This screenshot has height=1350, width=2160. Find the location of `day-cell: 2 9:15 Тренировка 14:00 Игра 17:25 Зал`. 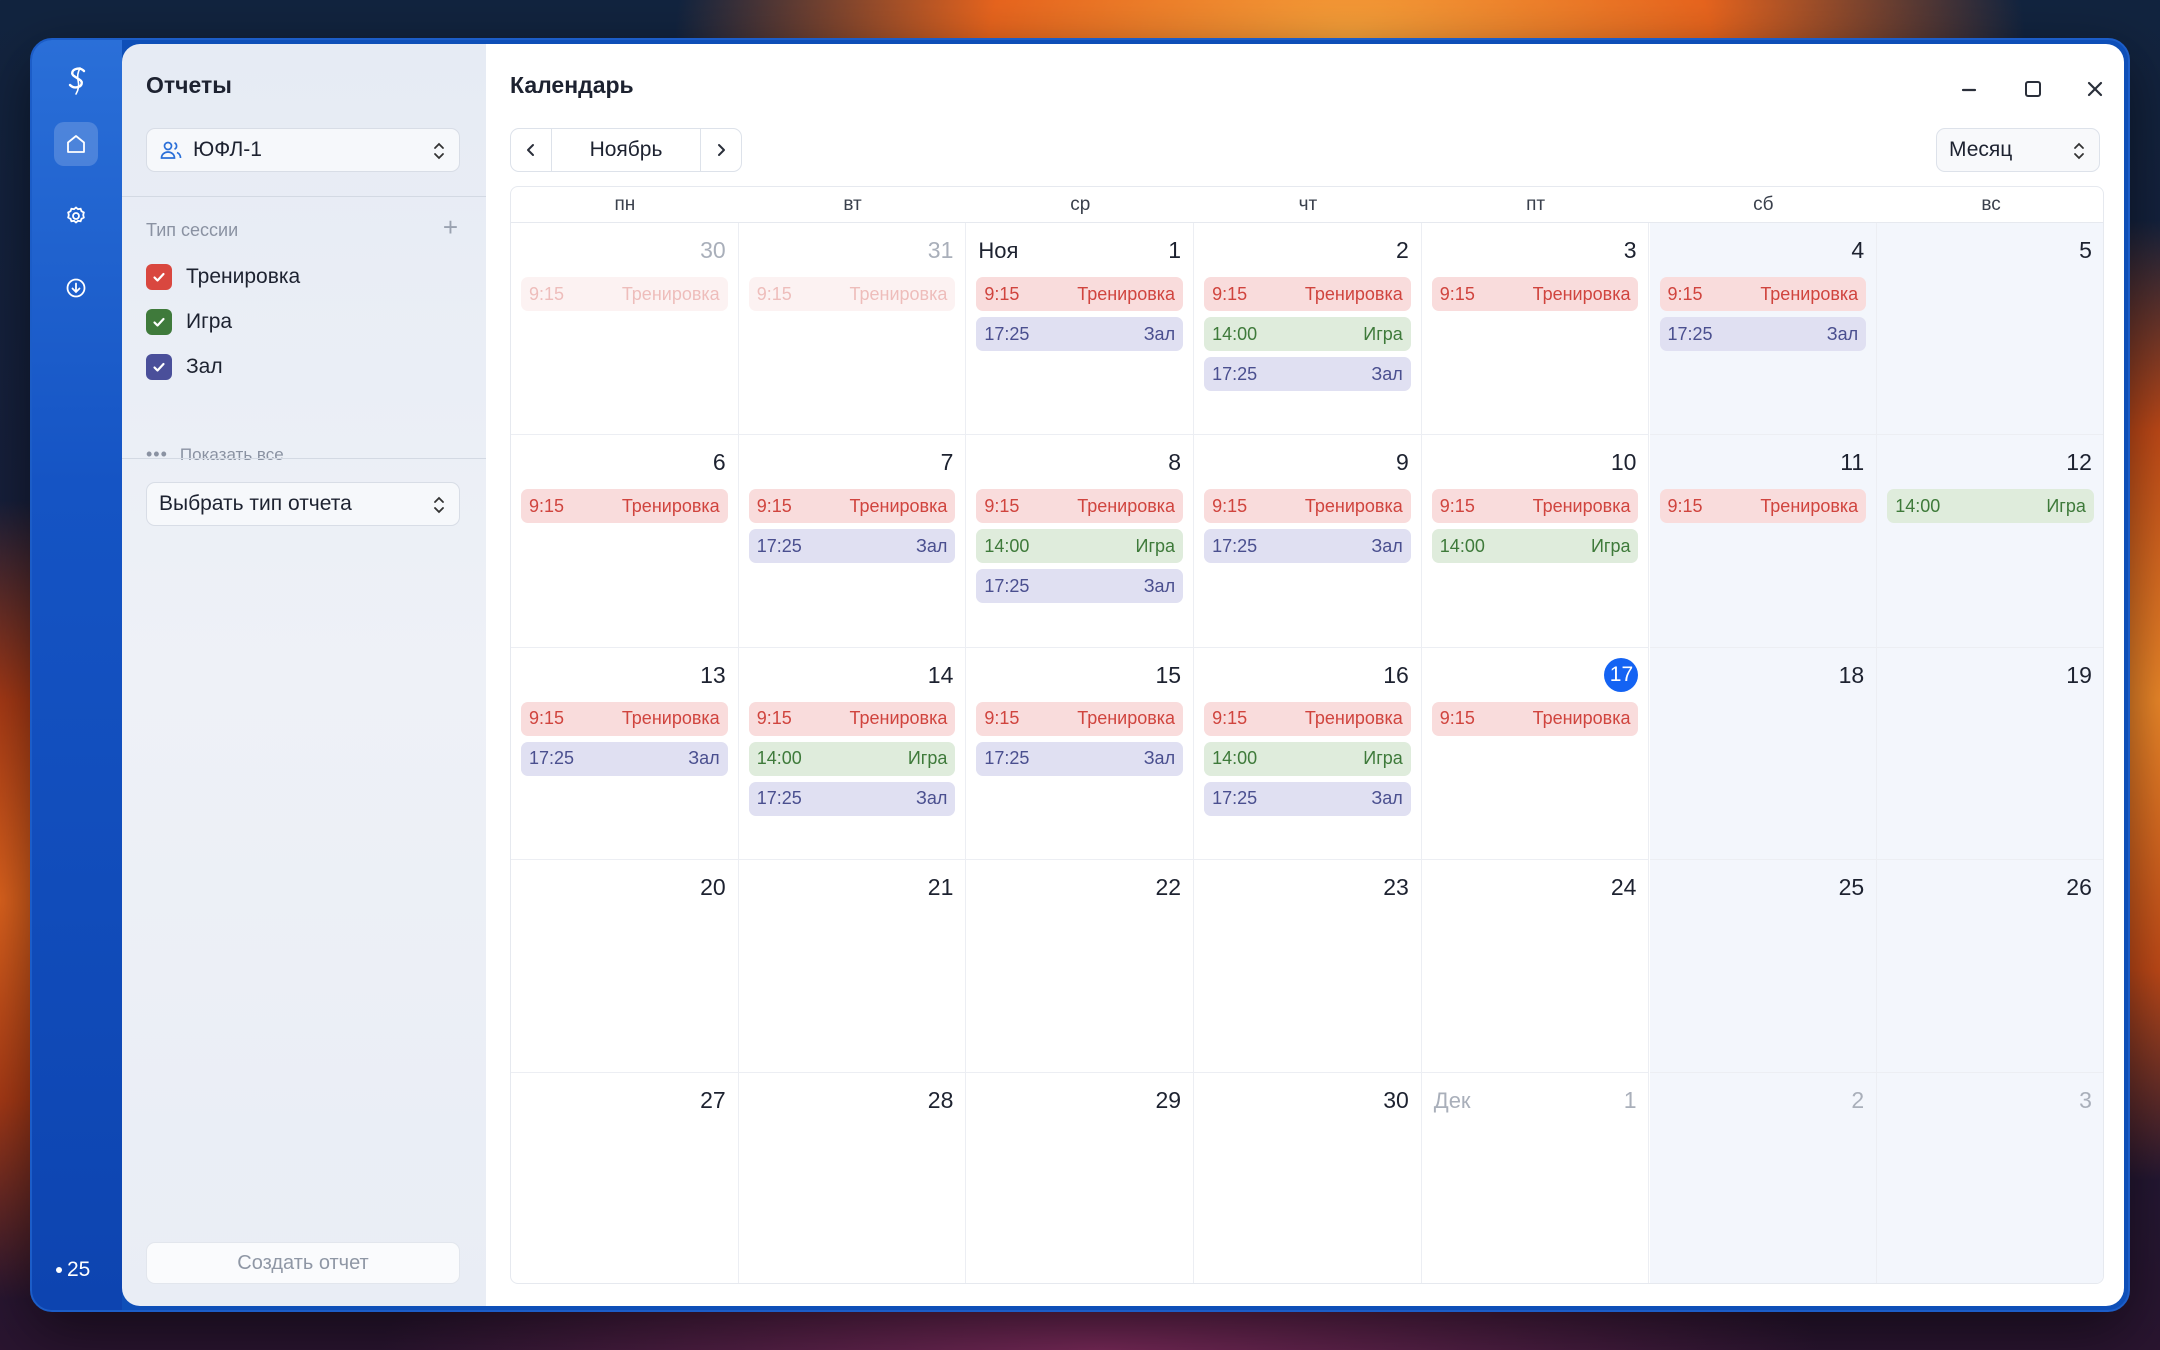

day-cell: 2 9:15 Тренировка 14:00 Игра 17:25 Зал is located at coordinates (1308, 329).